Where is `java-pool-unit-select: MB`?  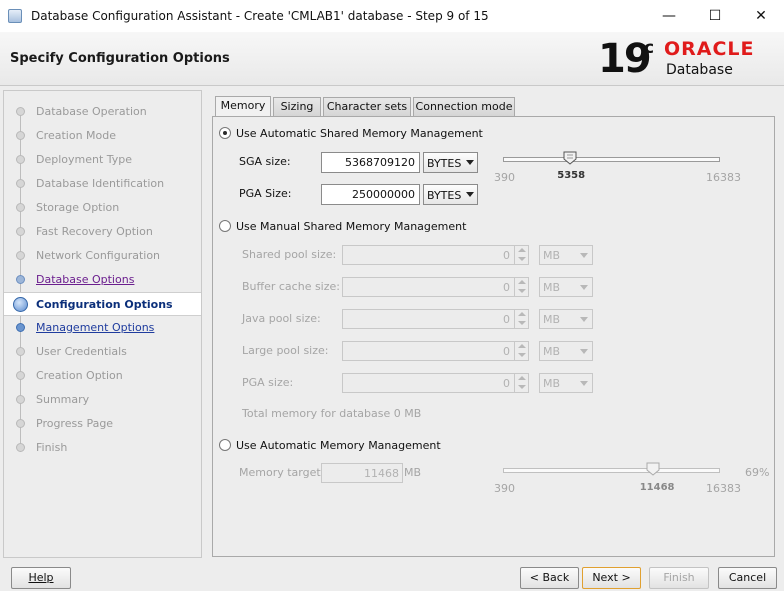
java-pool-unit-select: MB is located at coordinates (566, 319).